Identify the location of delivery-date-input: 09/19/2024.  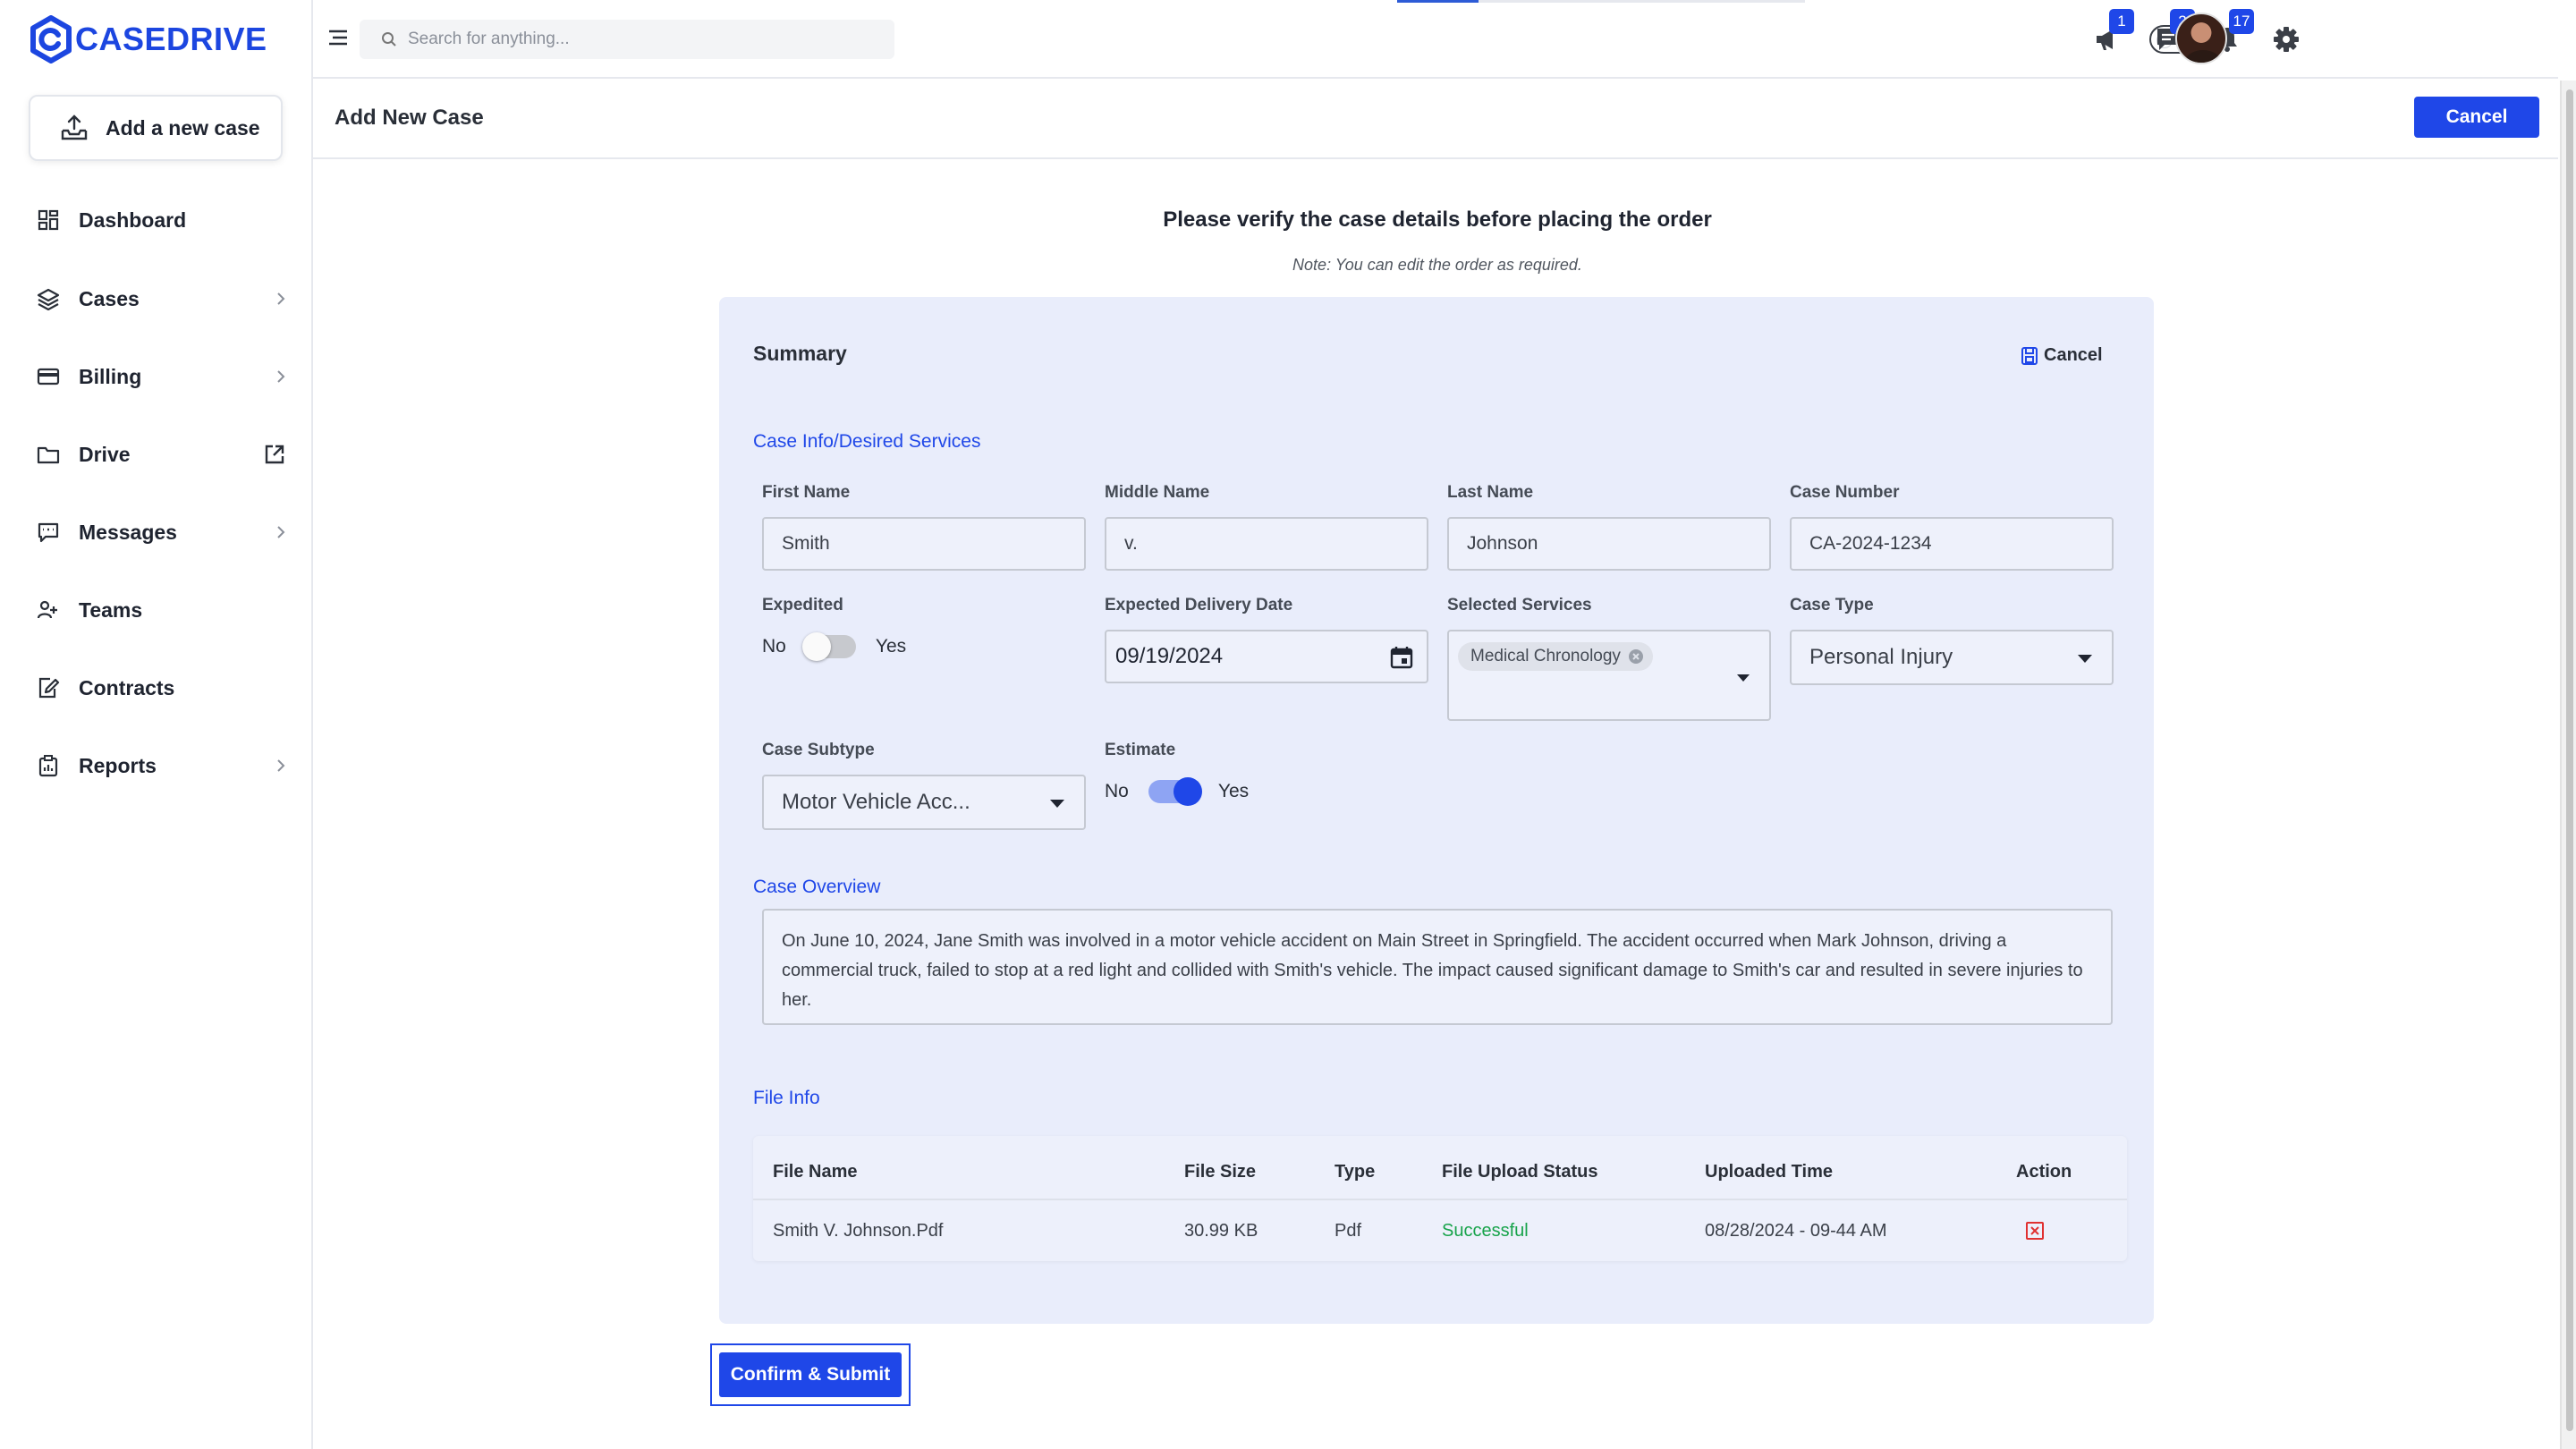
(1266, 656).